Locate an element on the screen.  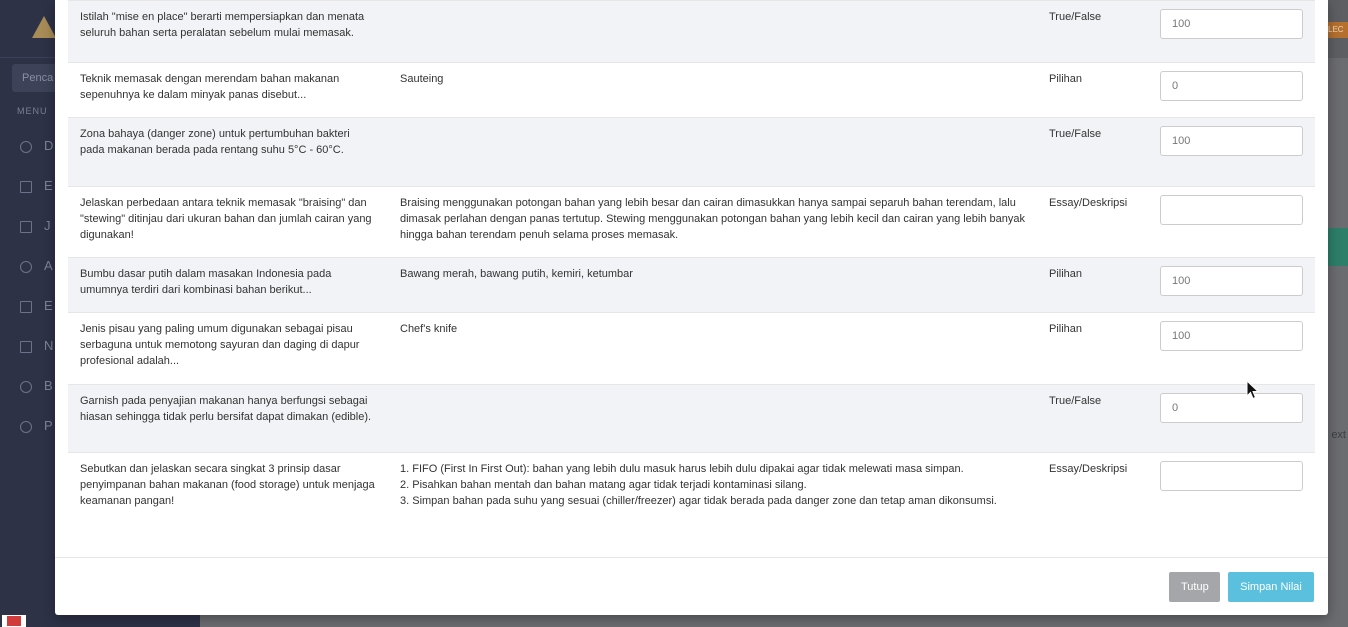
status-badge: LEC is located at coordinates (1337, 30).